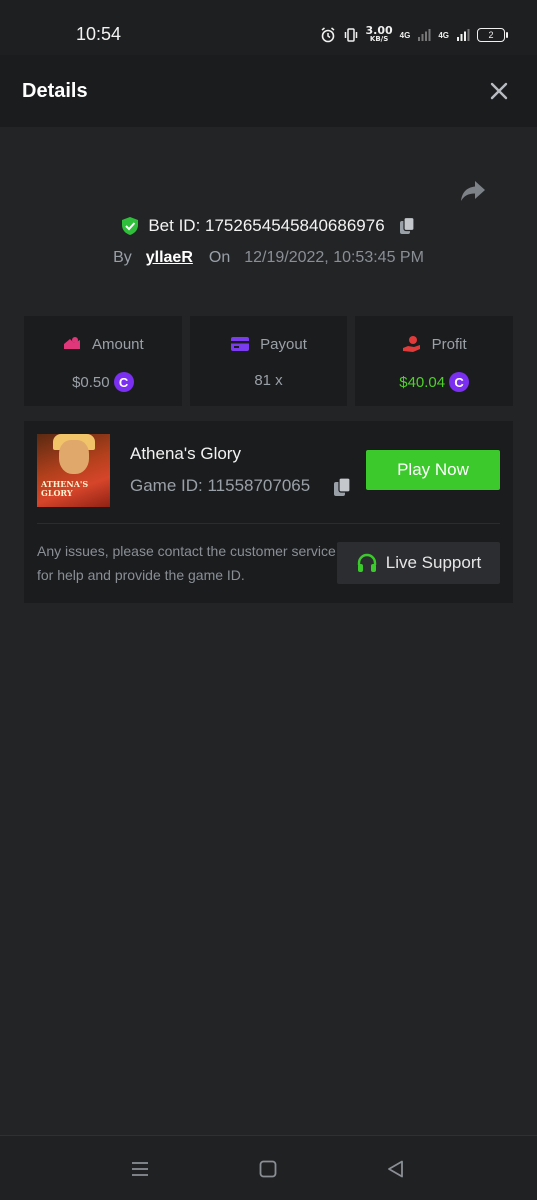  Describe the element at coordinates (268, 27) in the screenshot. I see `status-bar: 10:54 3.00 KB/S 4G 4G 2` at that location.